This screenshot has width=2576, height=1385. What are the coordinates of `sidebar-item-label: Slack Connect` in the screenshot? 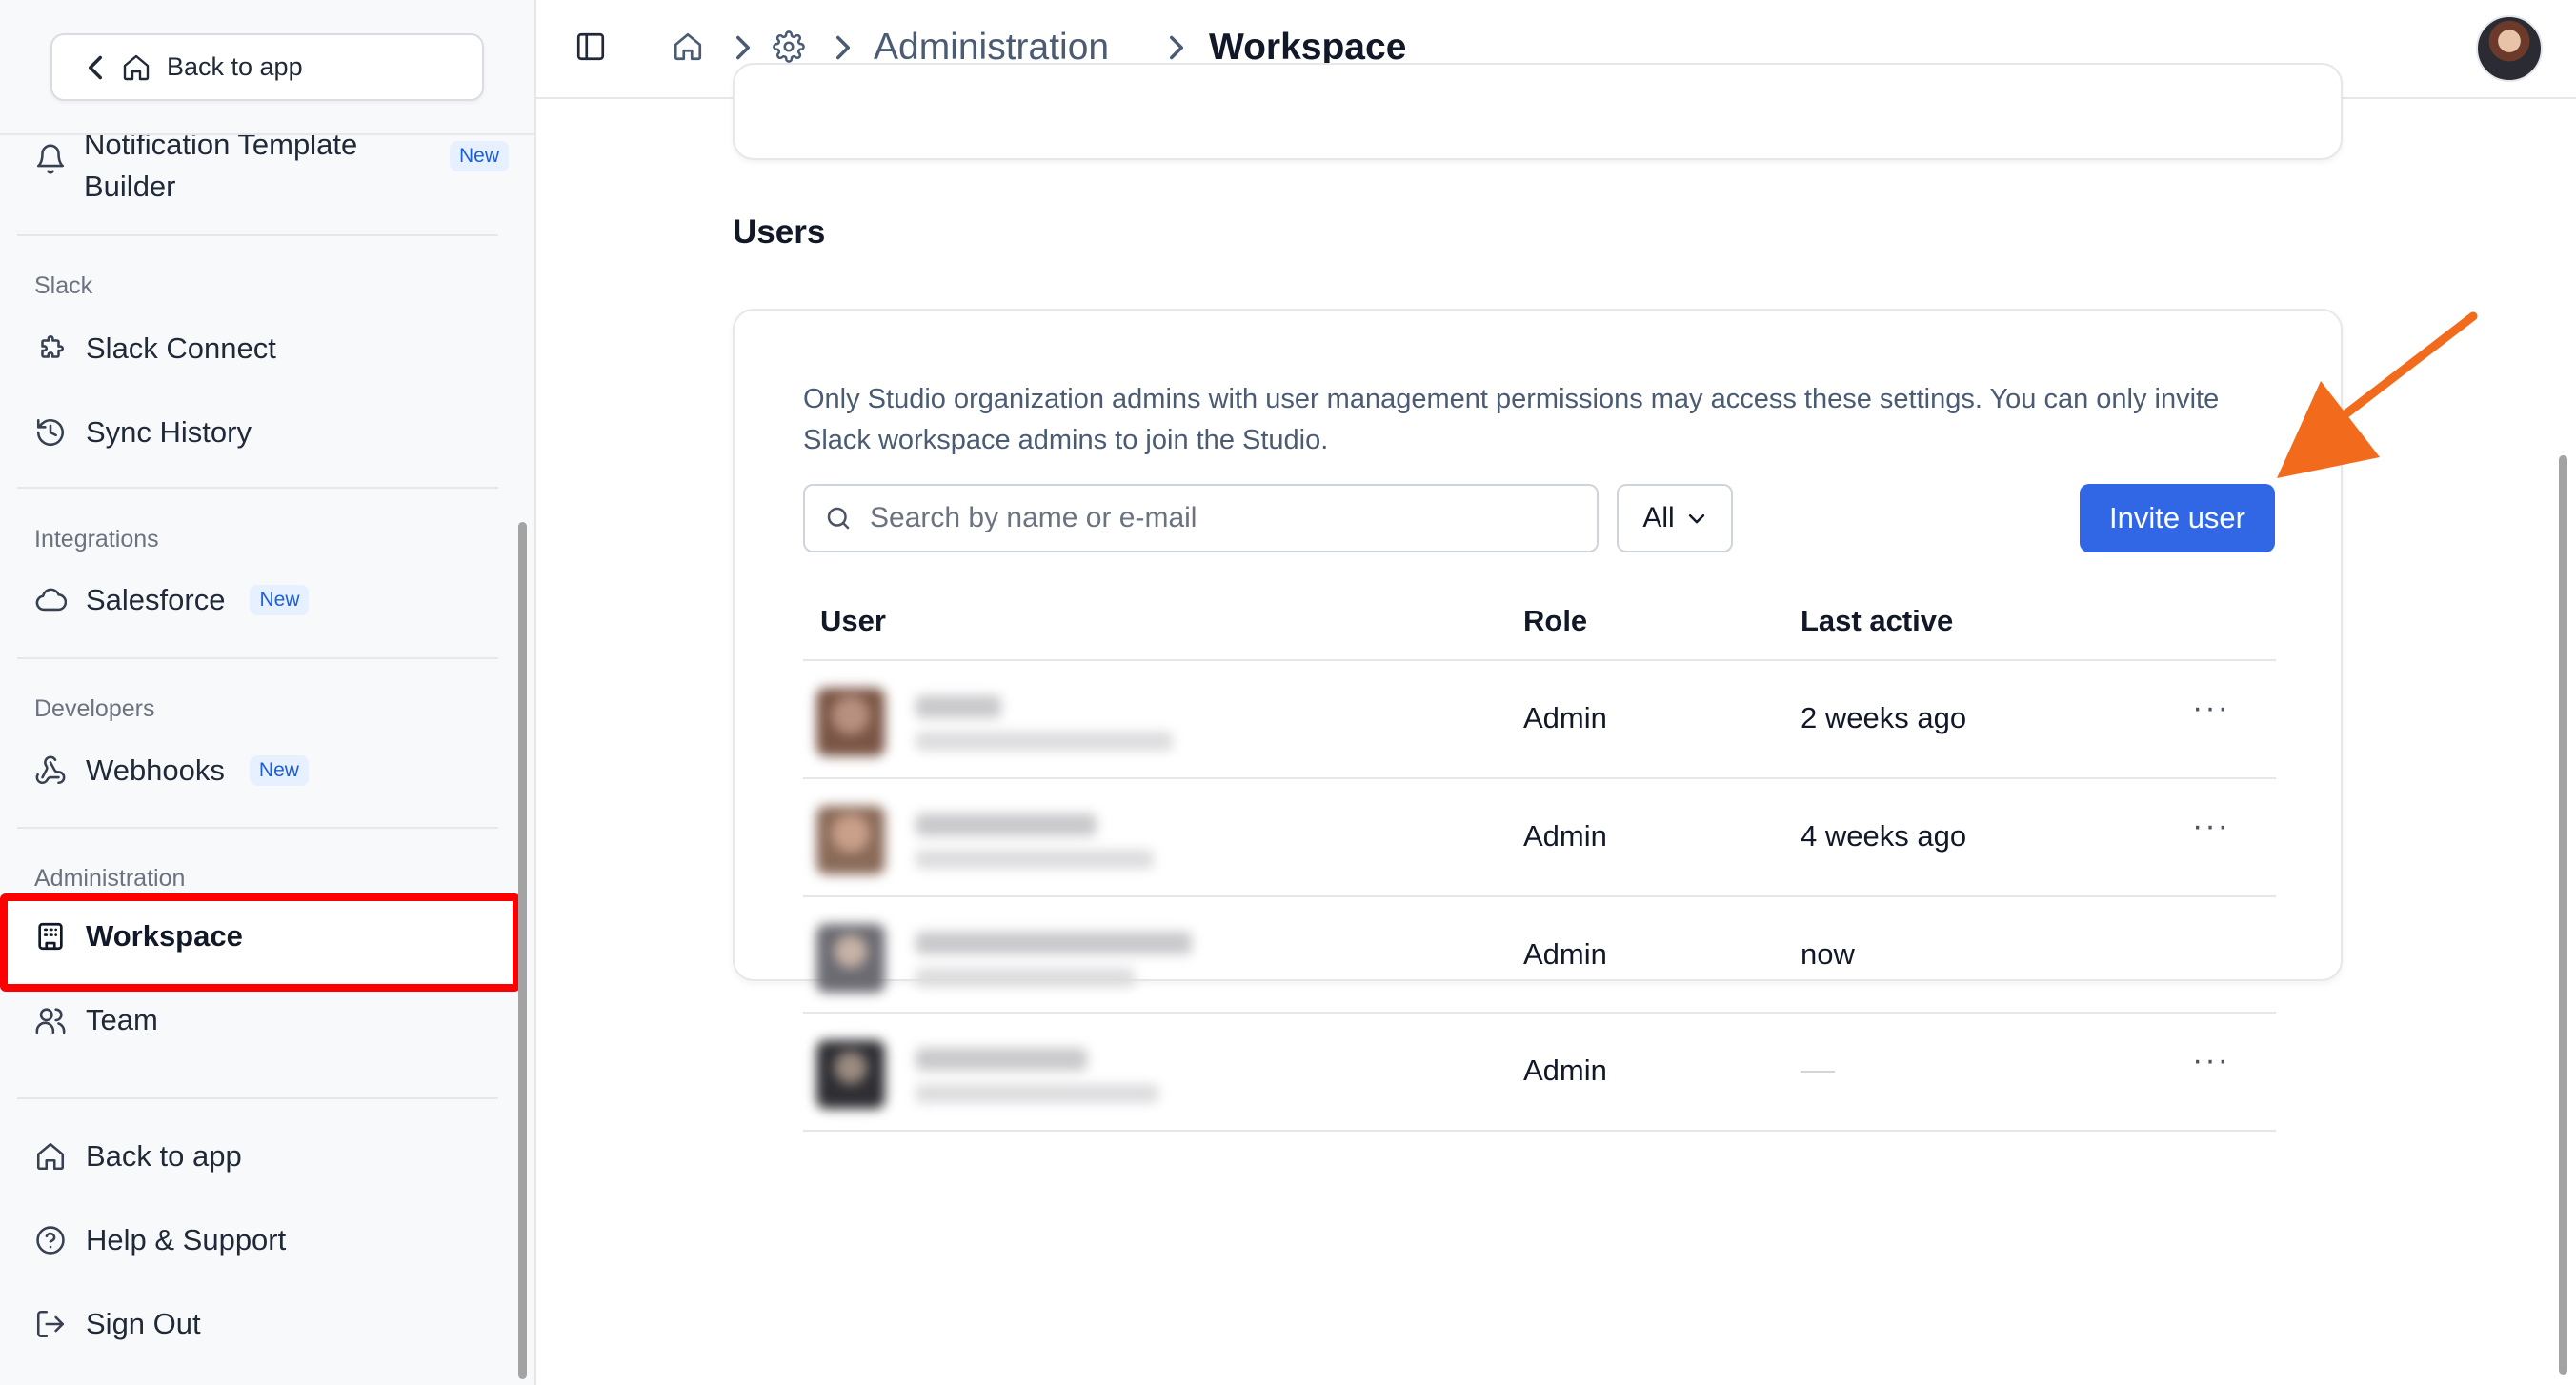 It's located at (181, 348).